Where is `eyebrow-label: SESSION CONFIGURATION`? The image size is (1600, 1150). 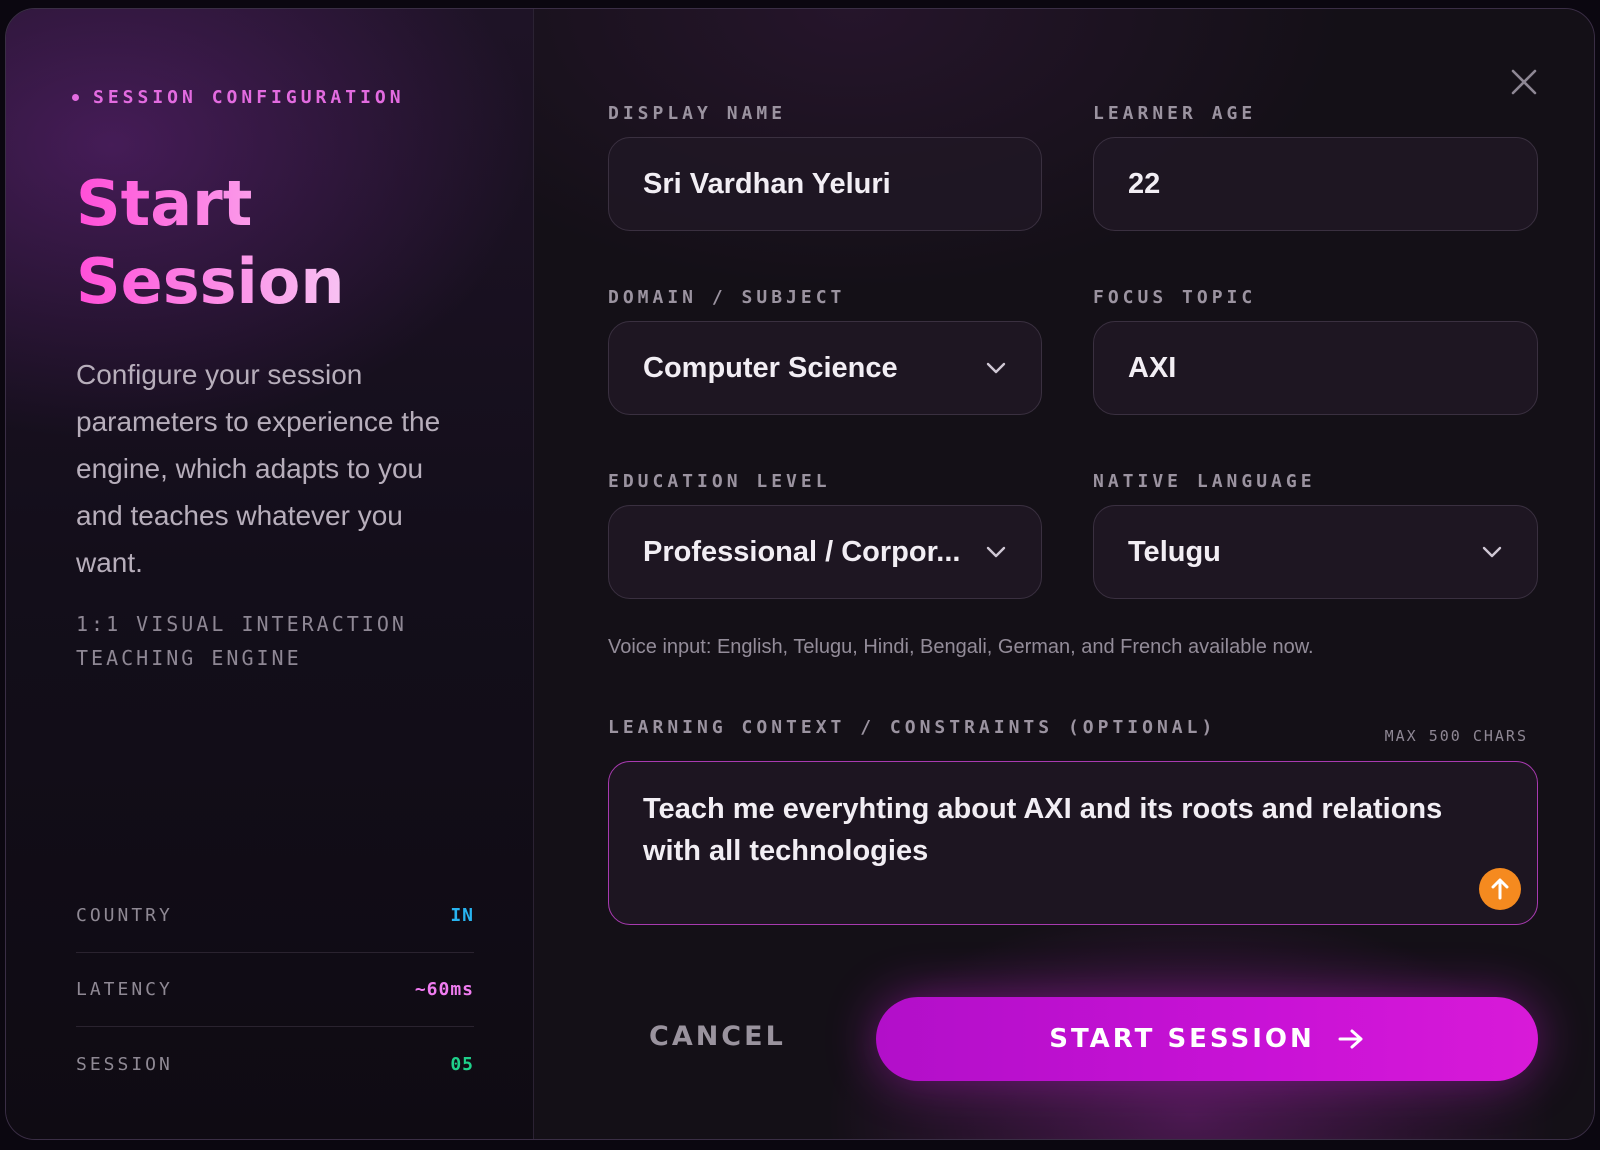
eyebrow-label: SESSION CONFIGURATION is located at coordinates (249, 97).